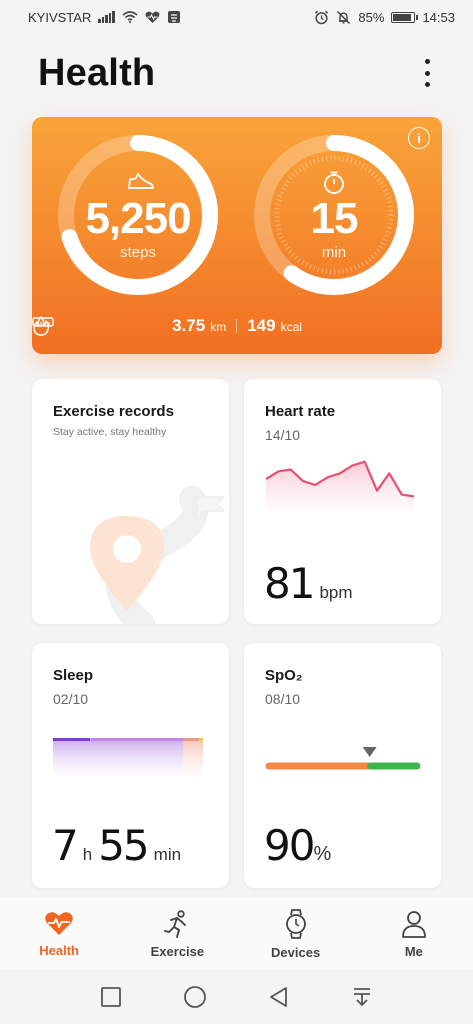 The height and width of the screenshot is (1024, 473). Describe the element at coordinates (236, 73) in the screenshot. I see `app-header: Health` at that location.